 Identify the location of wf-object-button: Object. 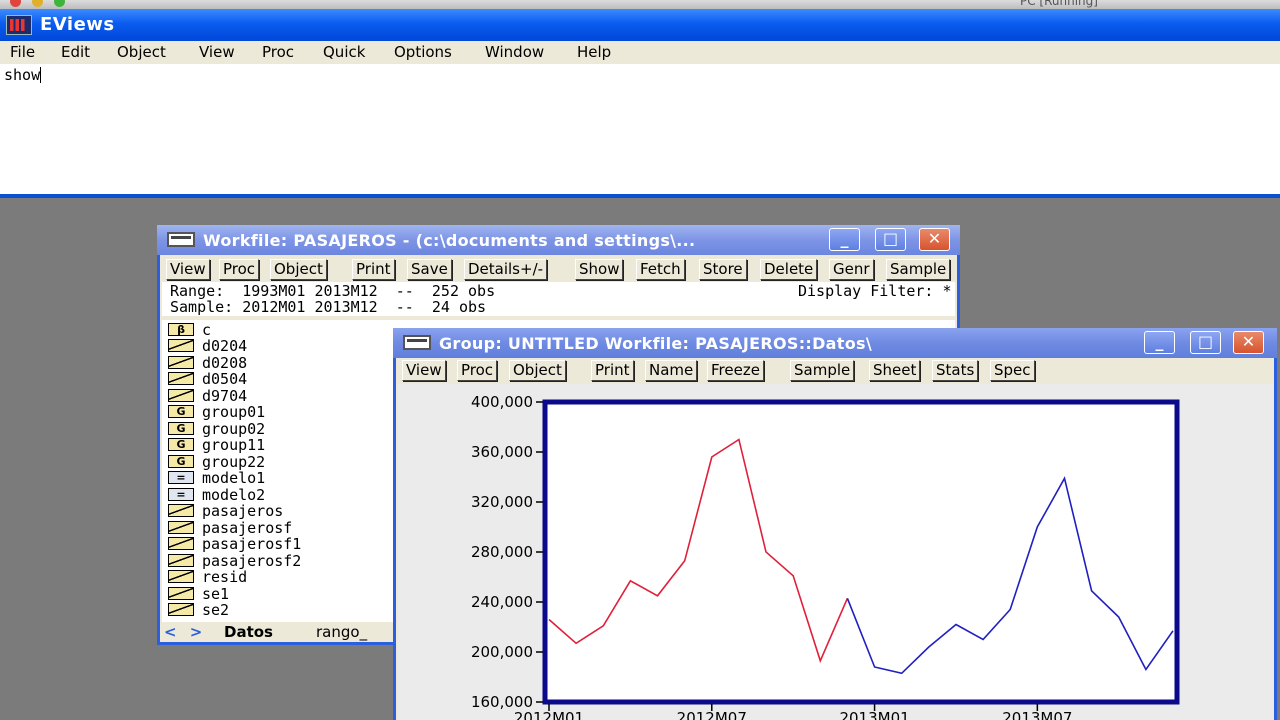
(298, 269).